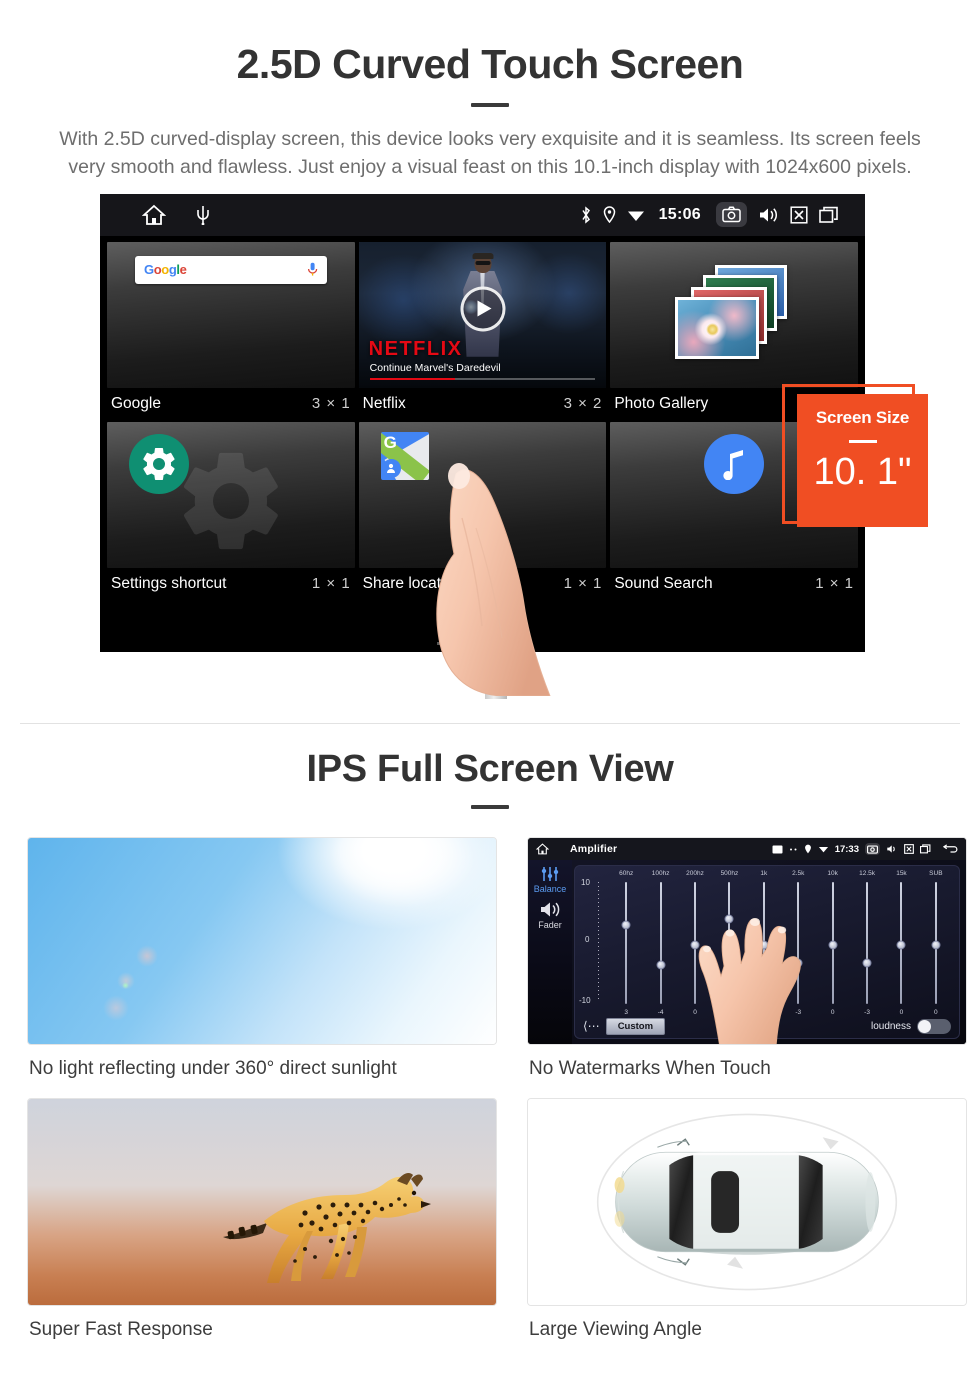 This screenshot has width=980, height=1394. What do you see at coordinates (231, 501) in the screenshot?
I see `gear-watermark-icon` at bounding box center [231, 501].